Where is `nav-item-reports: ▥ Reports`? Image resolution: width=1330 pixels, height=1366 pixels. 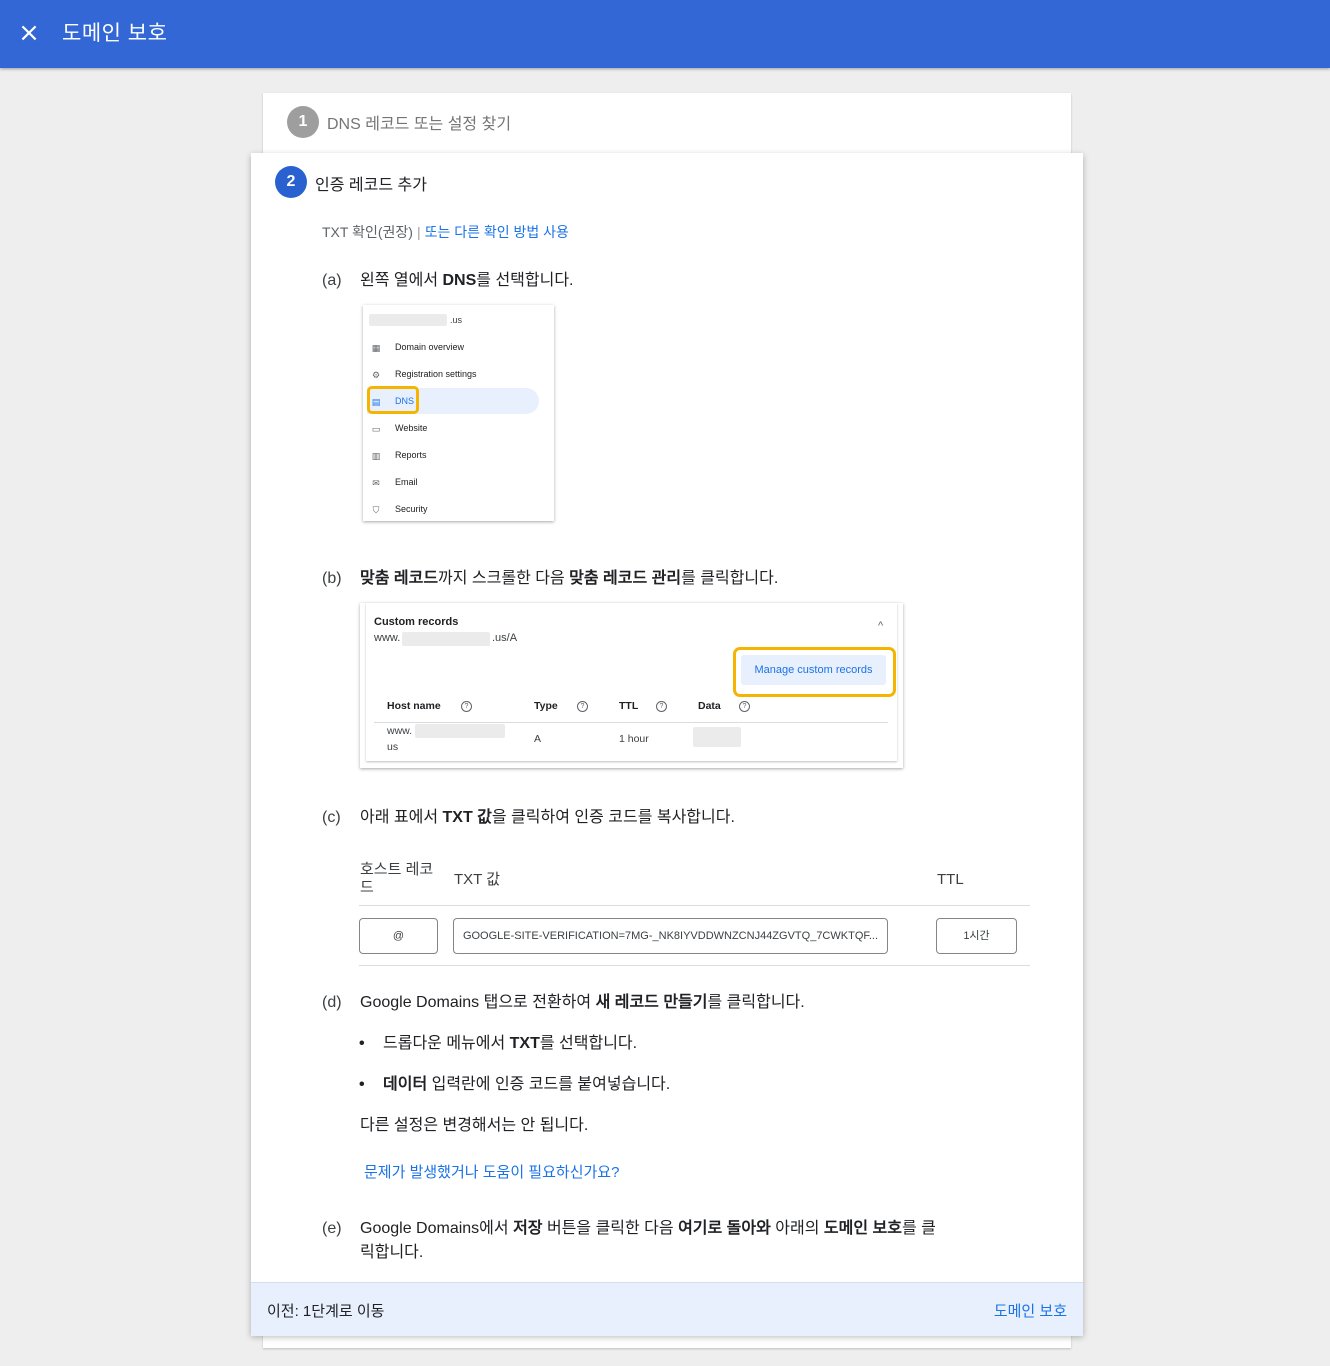
nav-item-reports: ▥ Reports is located at coordinates (458, 456).